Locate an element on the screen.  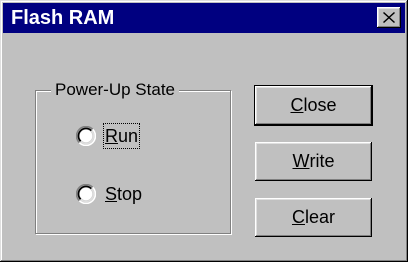
title-bar: Flash RAM is located at coordinates (204, 18).